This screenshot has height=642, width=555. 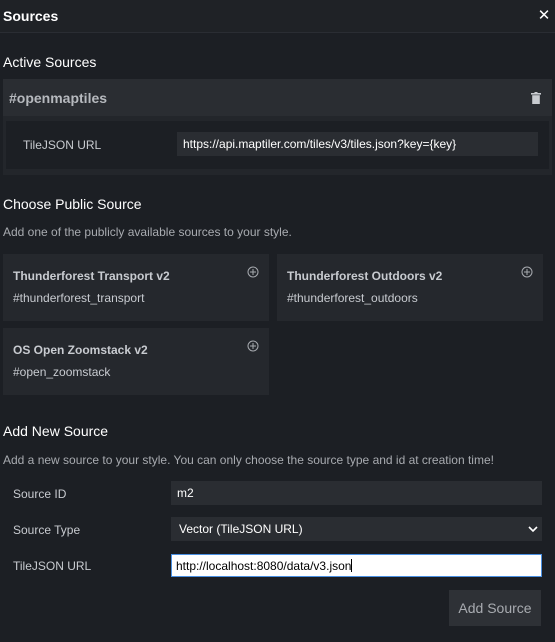 What do you see at coordinates (495, 608) in the screenshot?
I see `add-source-button: Add Source` at bounding box center [495, 608].